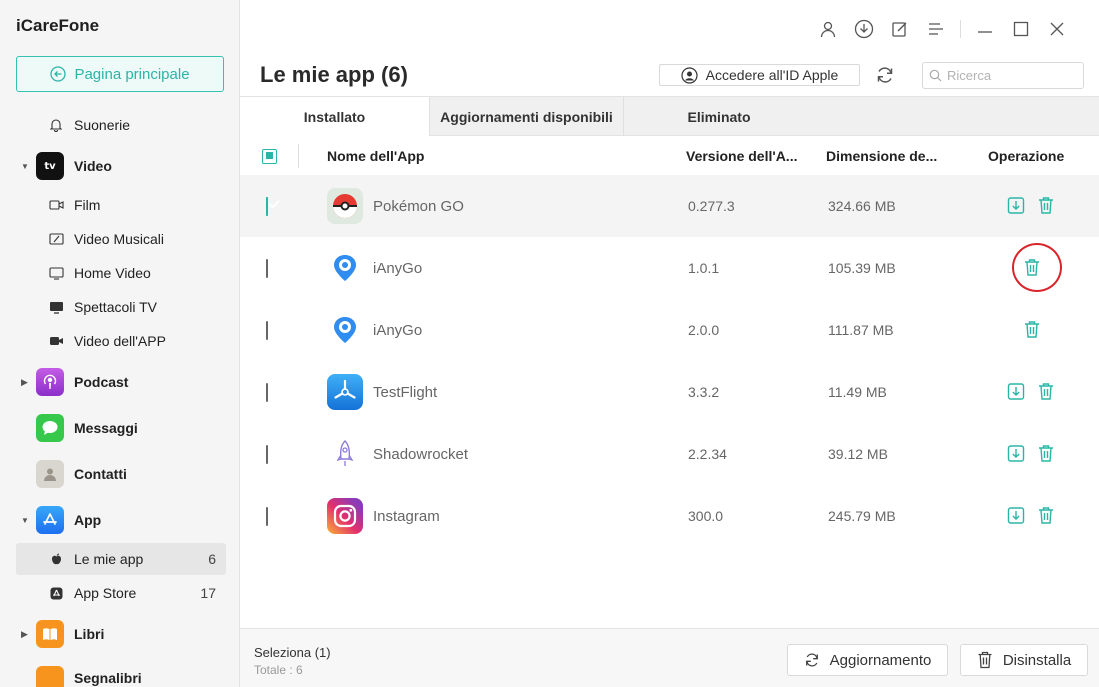 The width and height of the screenshot is (1099, 687). Describe the element at coordinates (120, 166) in the screenshot. I see `sidebar-item-video: ▼ tv Video` at that location.